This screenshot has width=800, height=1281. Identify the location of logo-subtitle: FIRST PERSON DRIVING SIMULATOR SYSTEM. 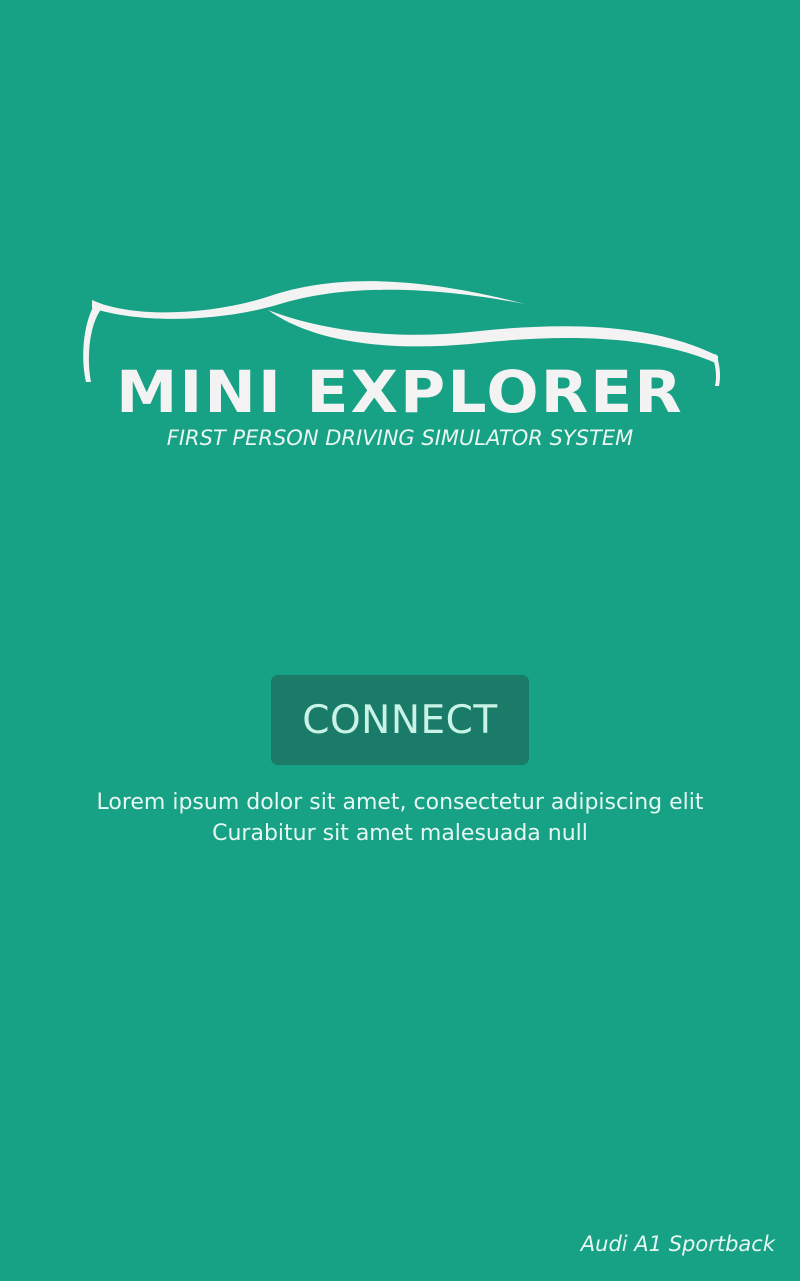
(400, 438).